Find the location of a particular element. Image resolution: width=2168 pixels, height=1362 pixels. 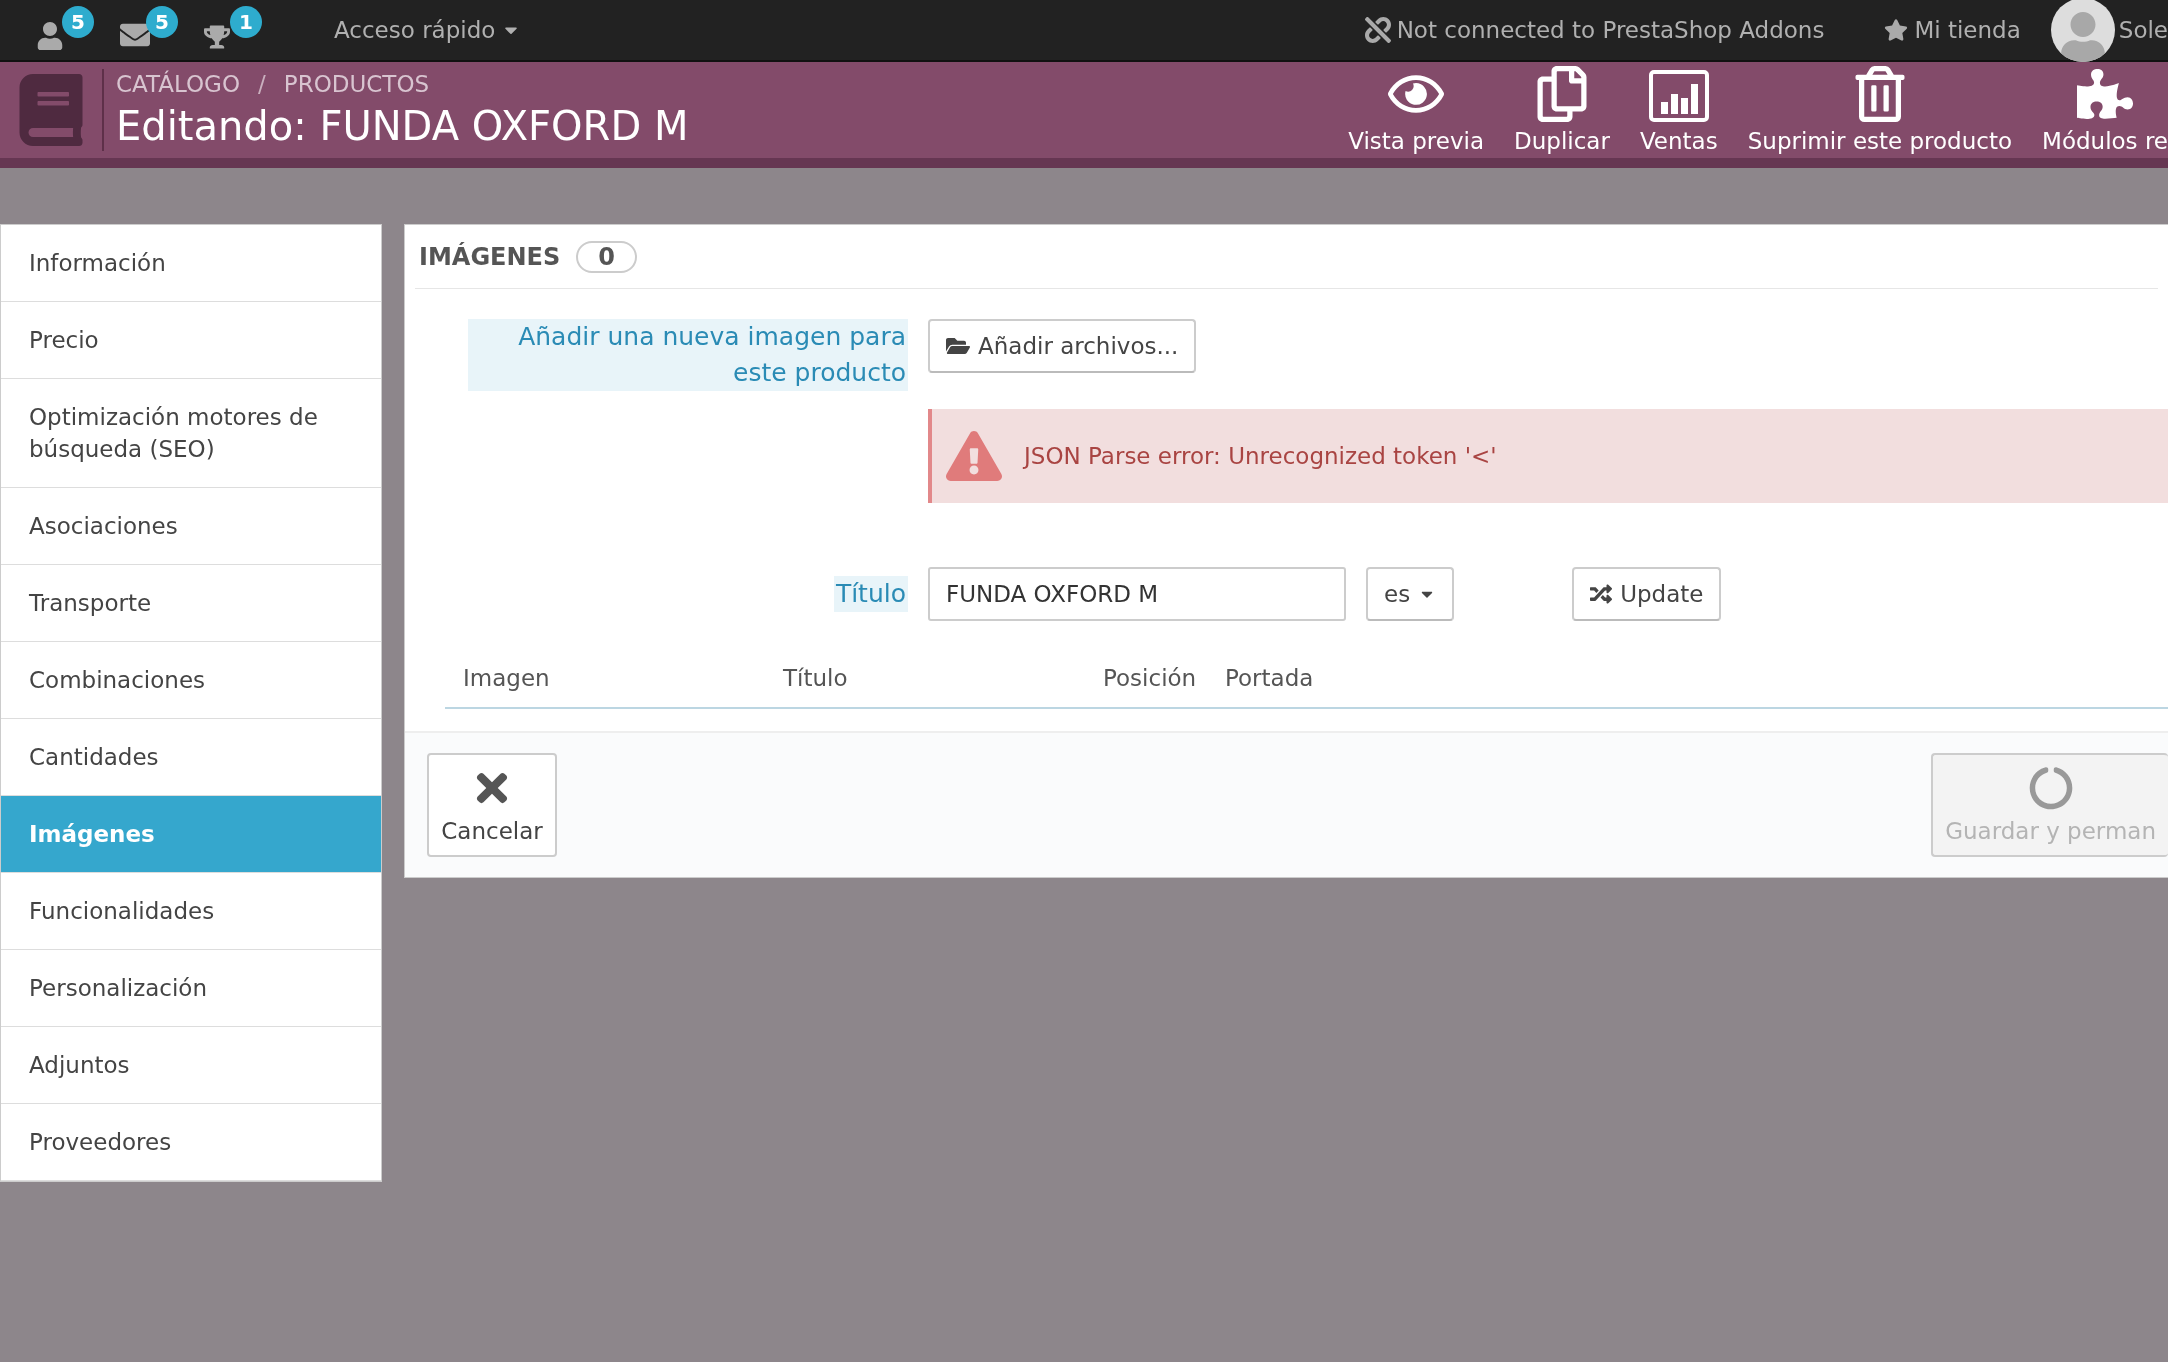

panel-title: IMÁGENES is located at coordinates (490, 256).